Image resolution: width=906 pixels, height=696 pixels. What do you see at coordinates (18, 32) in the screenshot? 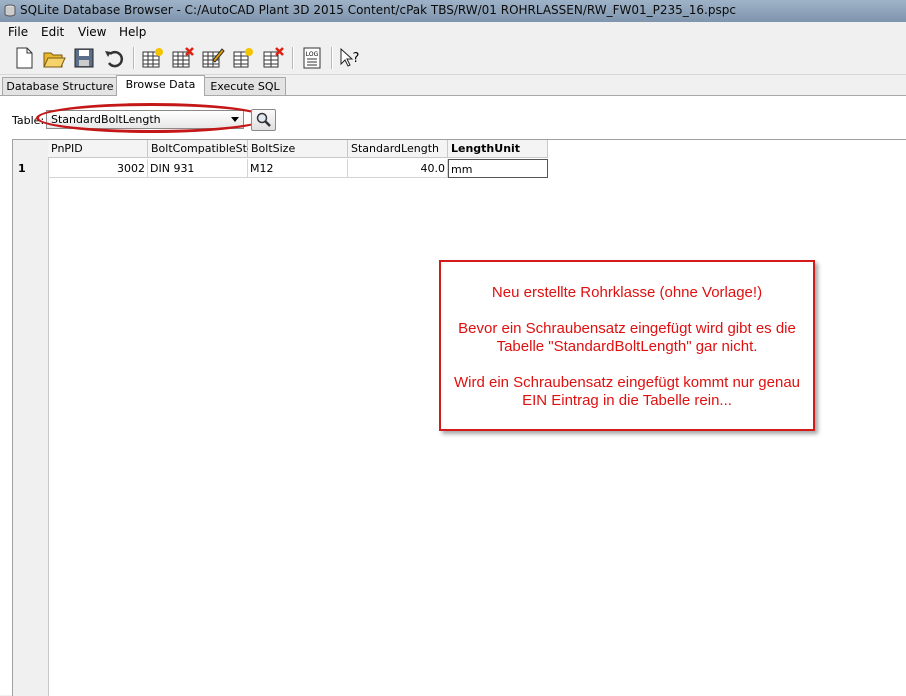
I see `menu-file: File` at bounding box center [18, 32].